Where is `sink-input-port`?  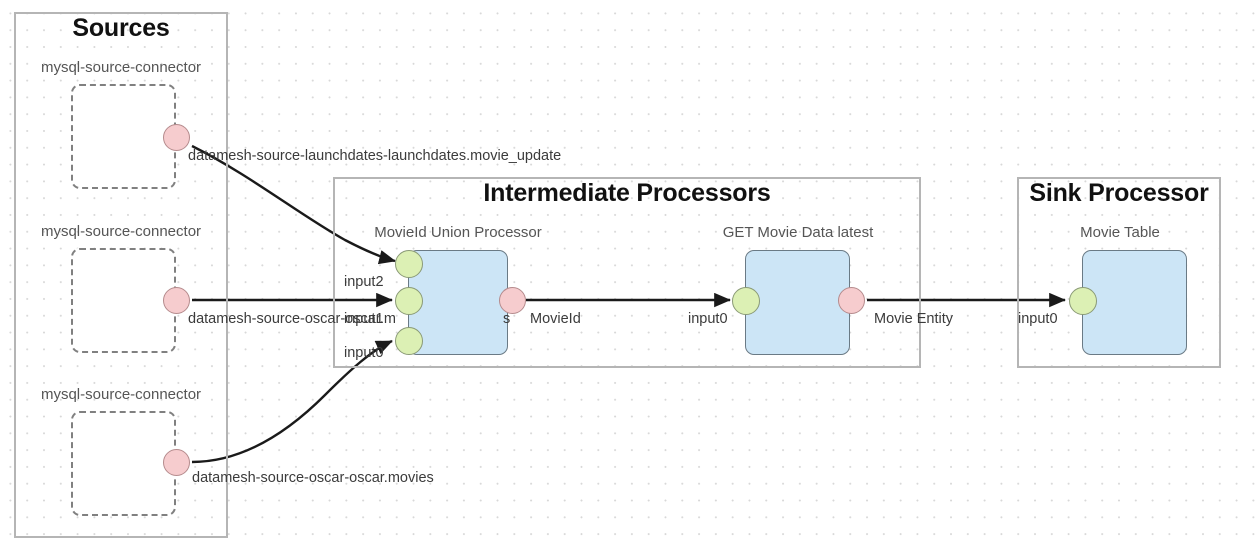 sink-input-port is located at coordinates (1083, 301).